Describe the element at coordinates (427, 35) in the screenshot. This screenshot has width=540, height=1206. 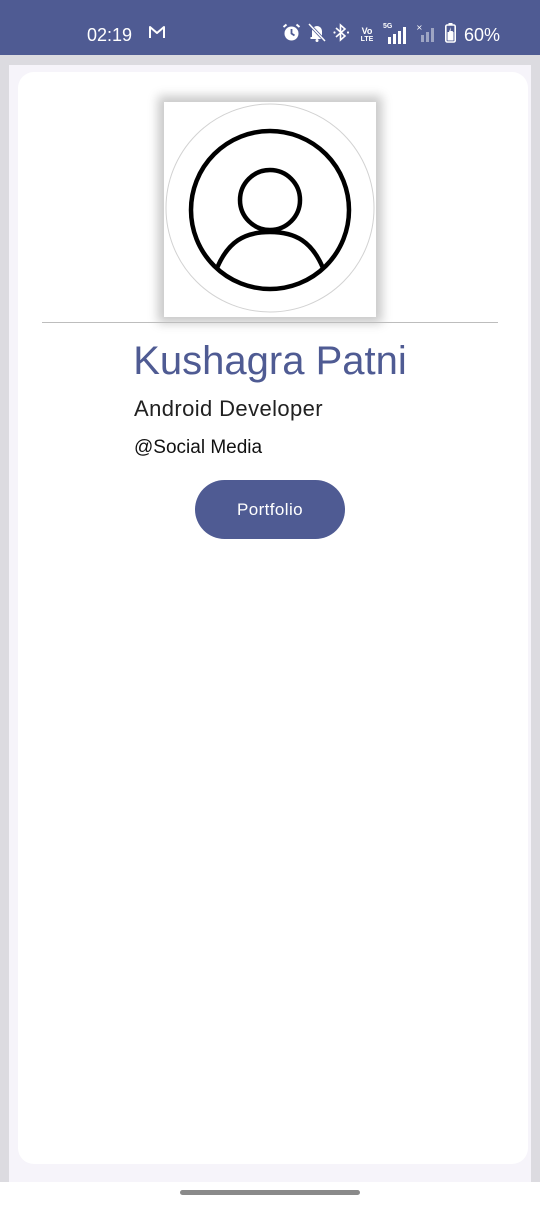
I see `signal-icon-2: ×` at that location.